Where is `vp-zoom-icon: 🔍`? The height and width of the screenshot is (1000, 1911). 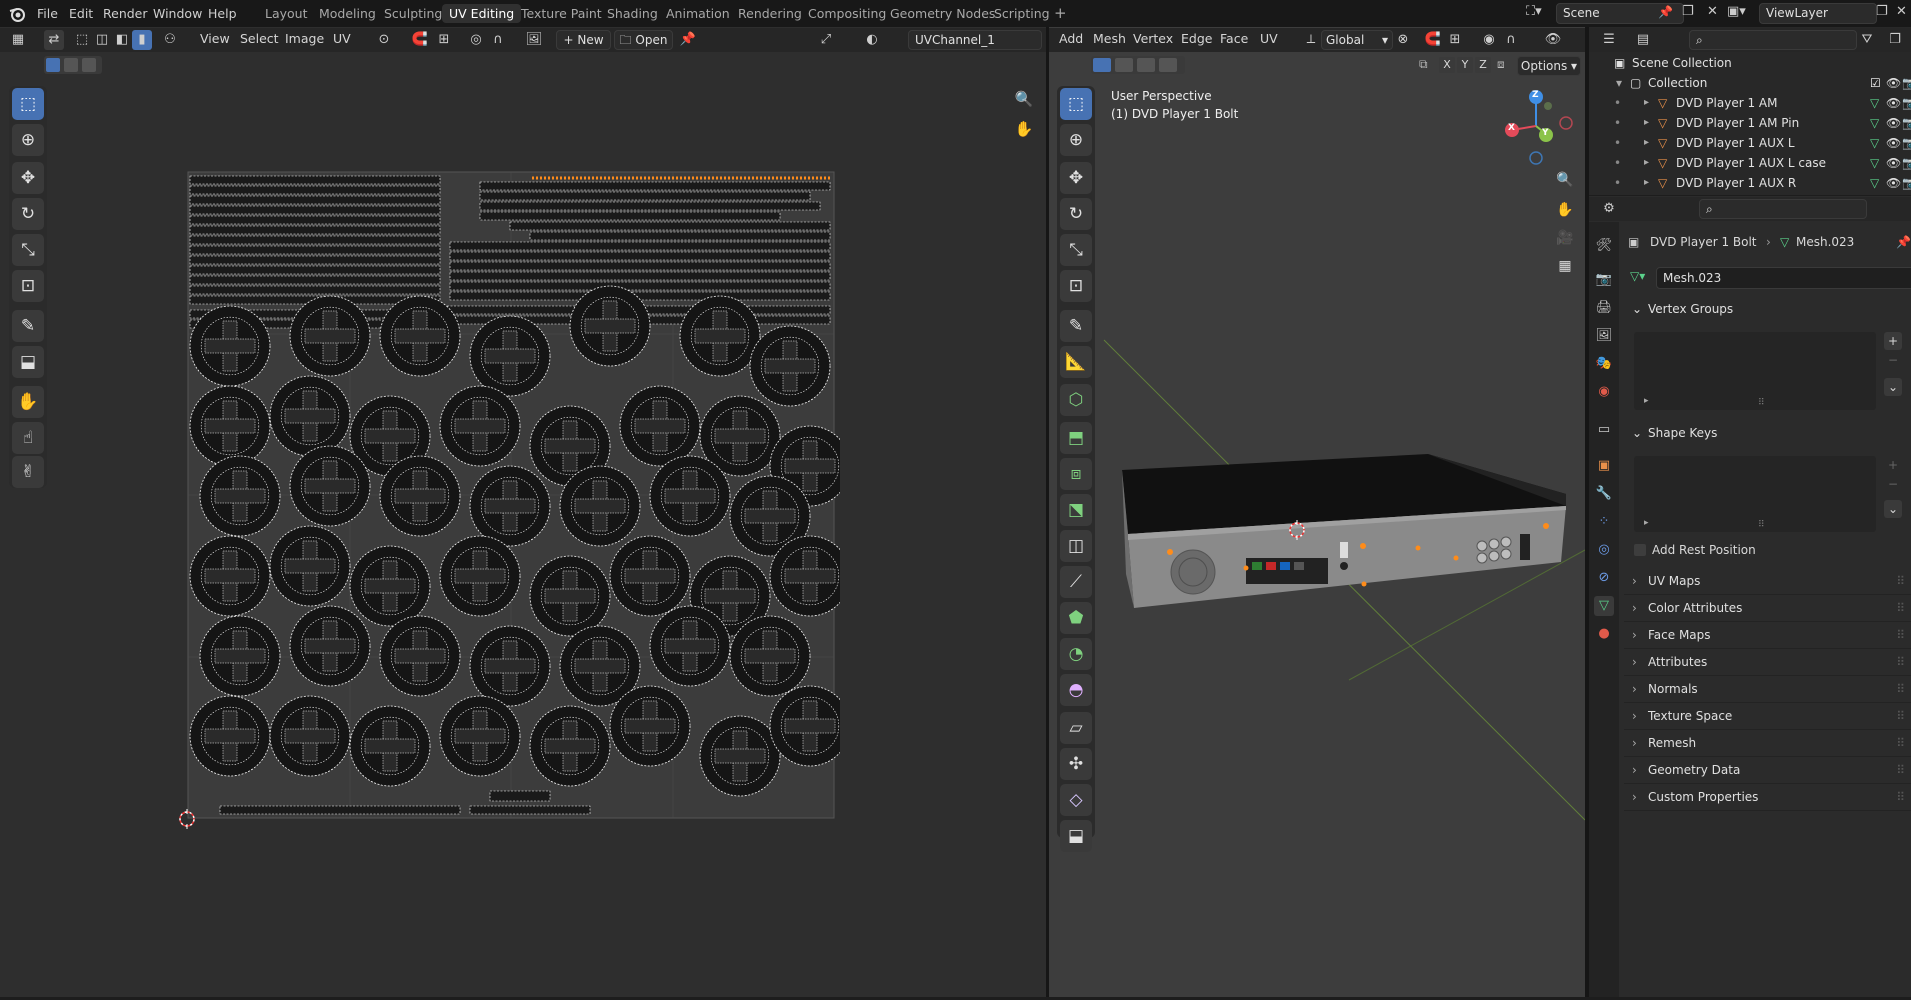 vp-zoom-icon: 🔍 is located at coordinates (1565, 183).